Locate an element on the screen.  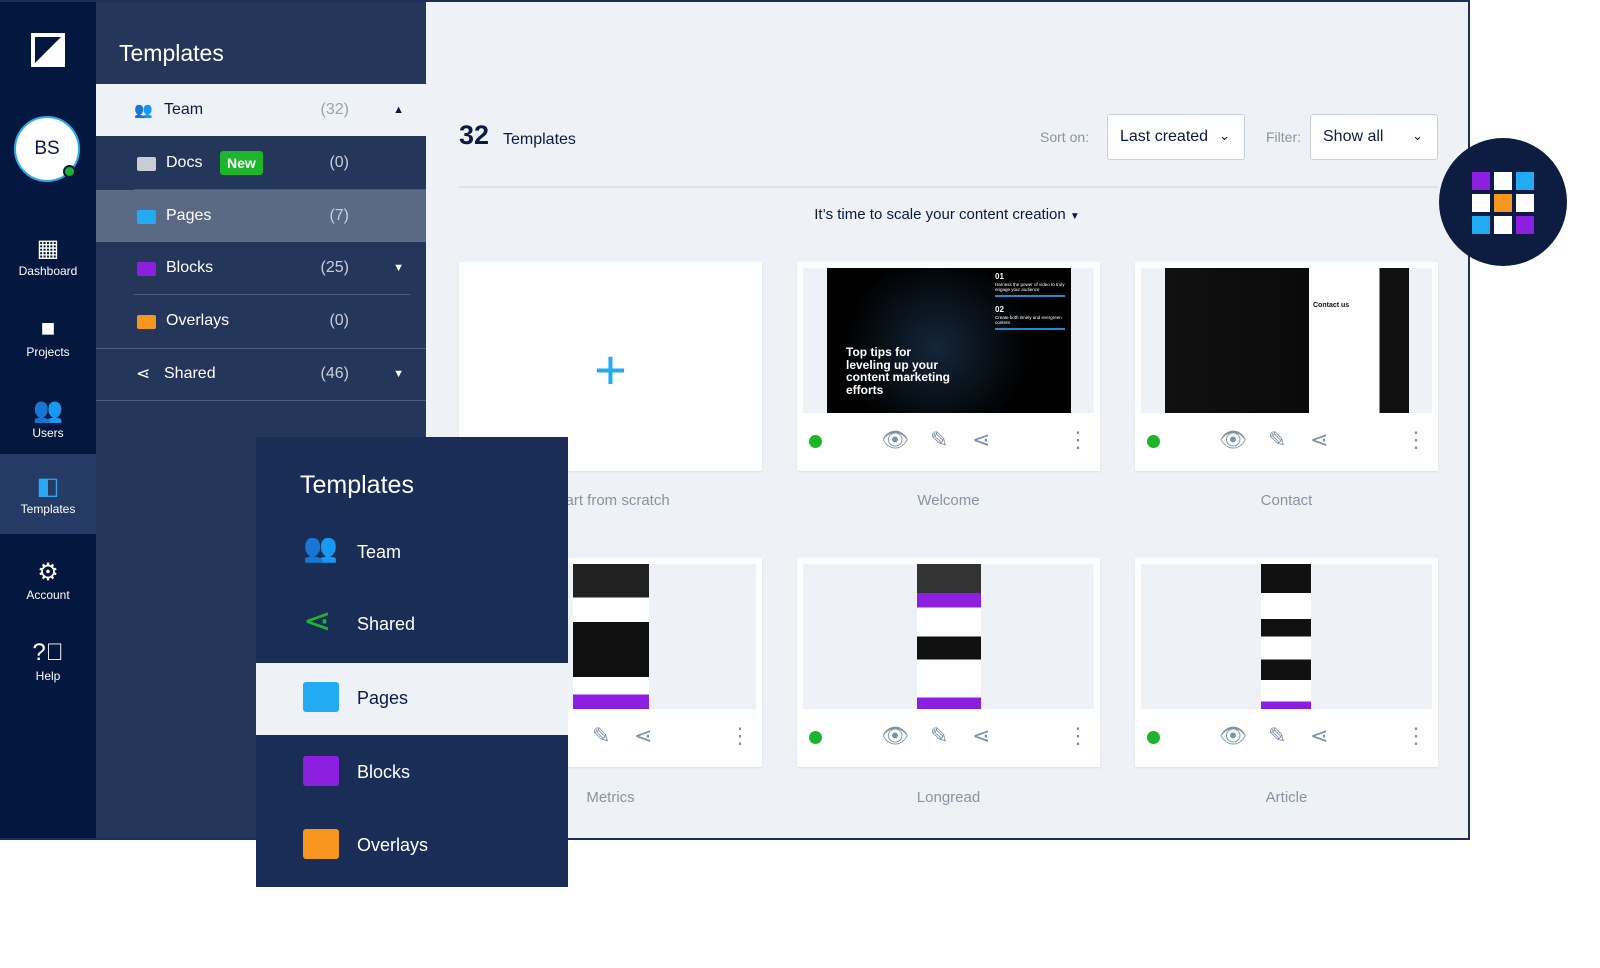
overlay-item-pages: Pages is located at coordinates (412, 699).